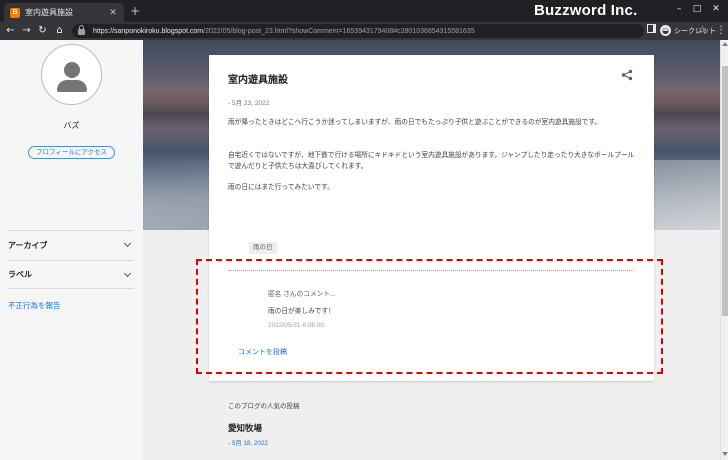 The image size is (728, 460). What do you see at coordinates (34, 305) in the screenshot?
I see `report-abuse-link: 不正行為を報告` at bounding box center [34, 305].